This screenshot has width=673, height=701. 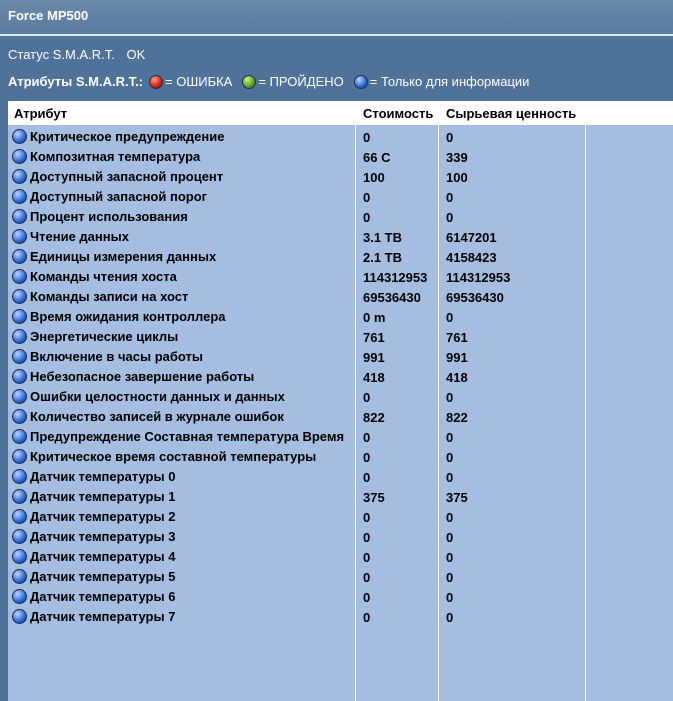 I want to click on legend-passed: = ПРОЙДЕНО, so click(x=293, y=81).